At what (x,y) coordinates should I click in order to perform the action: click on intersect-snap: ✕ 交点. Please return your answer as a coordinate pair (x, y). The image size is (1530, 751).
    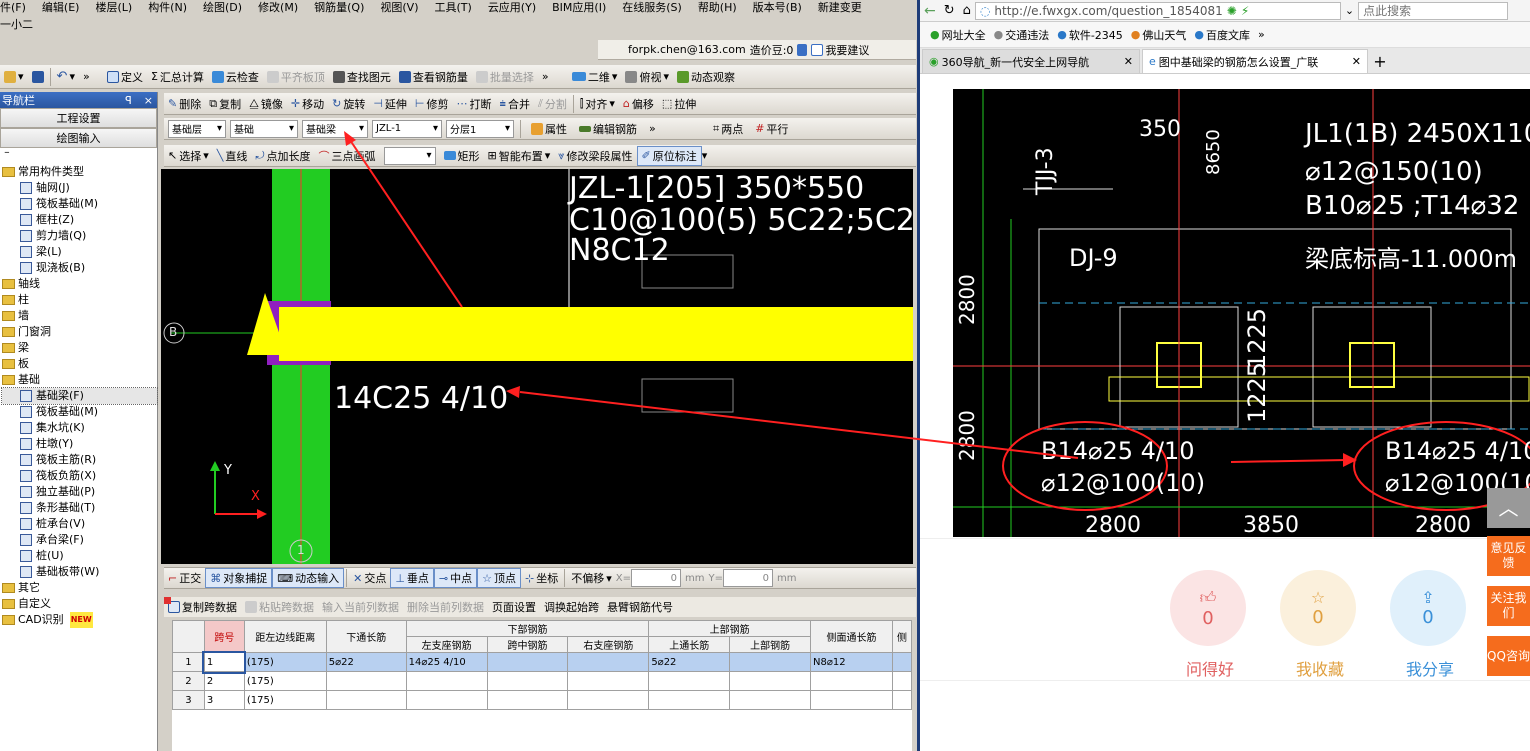
    Looking at the image, I should click on (369, 578).